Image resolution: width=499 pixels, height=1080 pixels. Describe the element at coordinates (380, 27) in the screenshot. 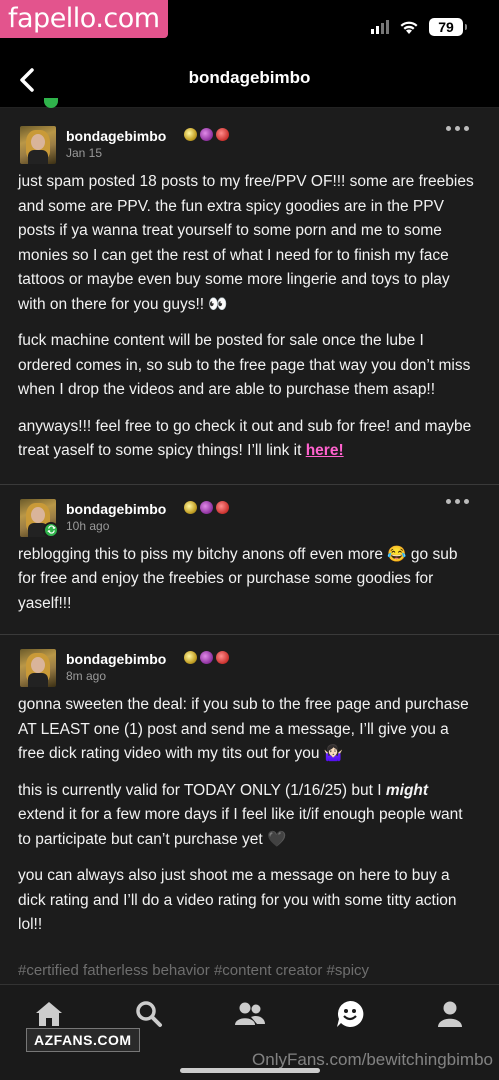

I see `cellular-signal-icon` at that location.